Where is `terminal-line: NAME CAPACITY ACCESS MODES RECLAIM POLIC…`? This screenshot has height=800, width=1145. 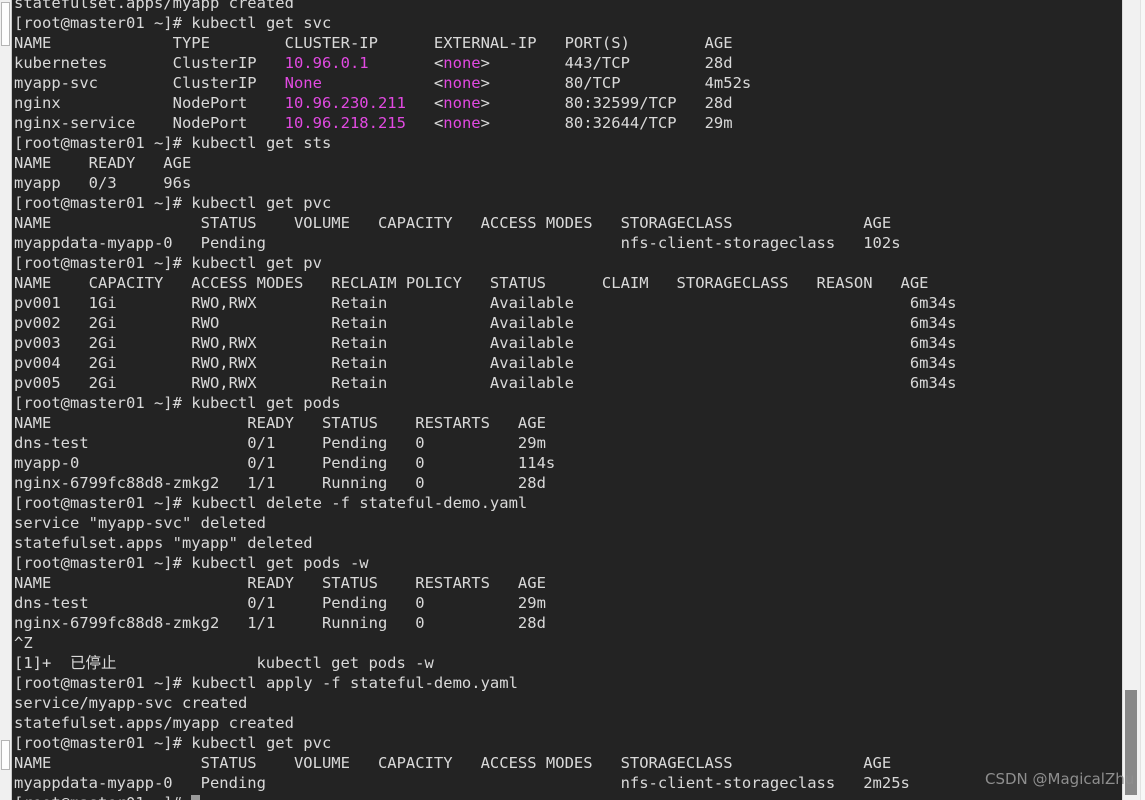 terminal-line: NAME CAPACITY ACCESS MODES RECLAIM POLIC… is located at coordinates (471, 283).